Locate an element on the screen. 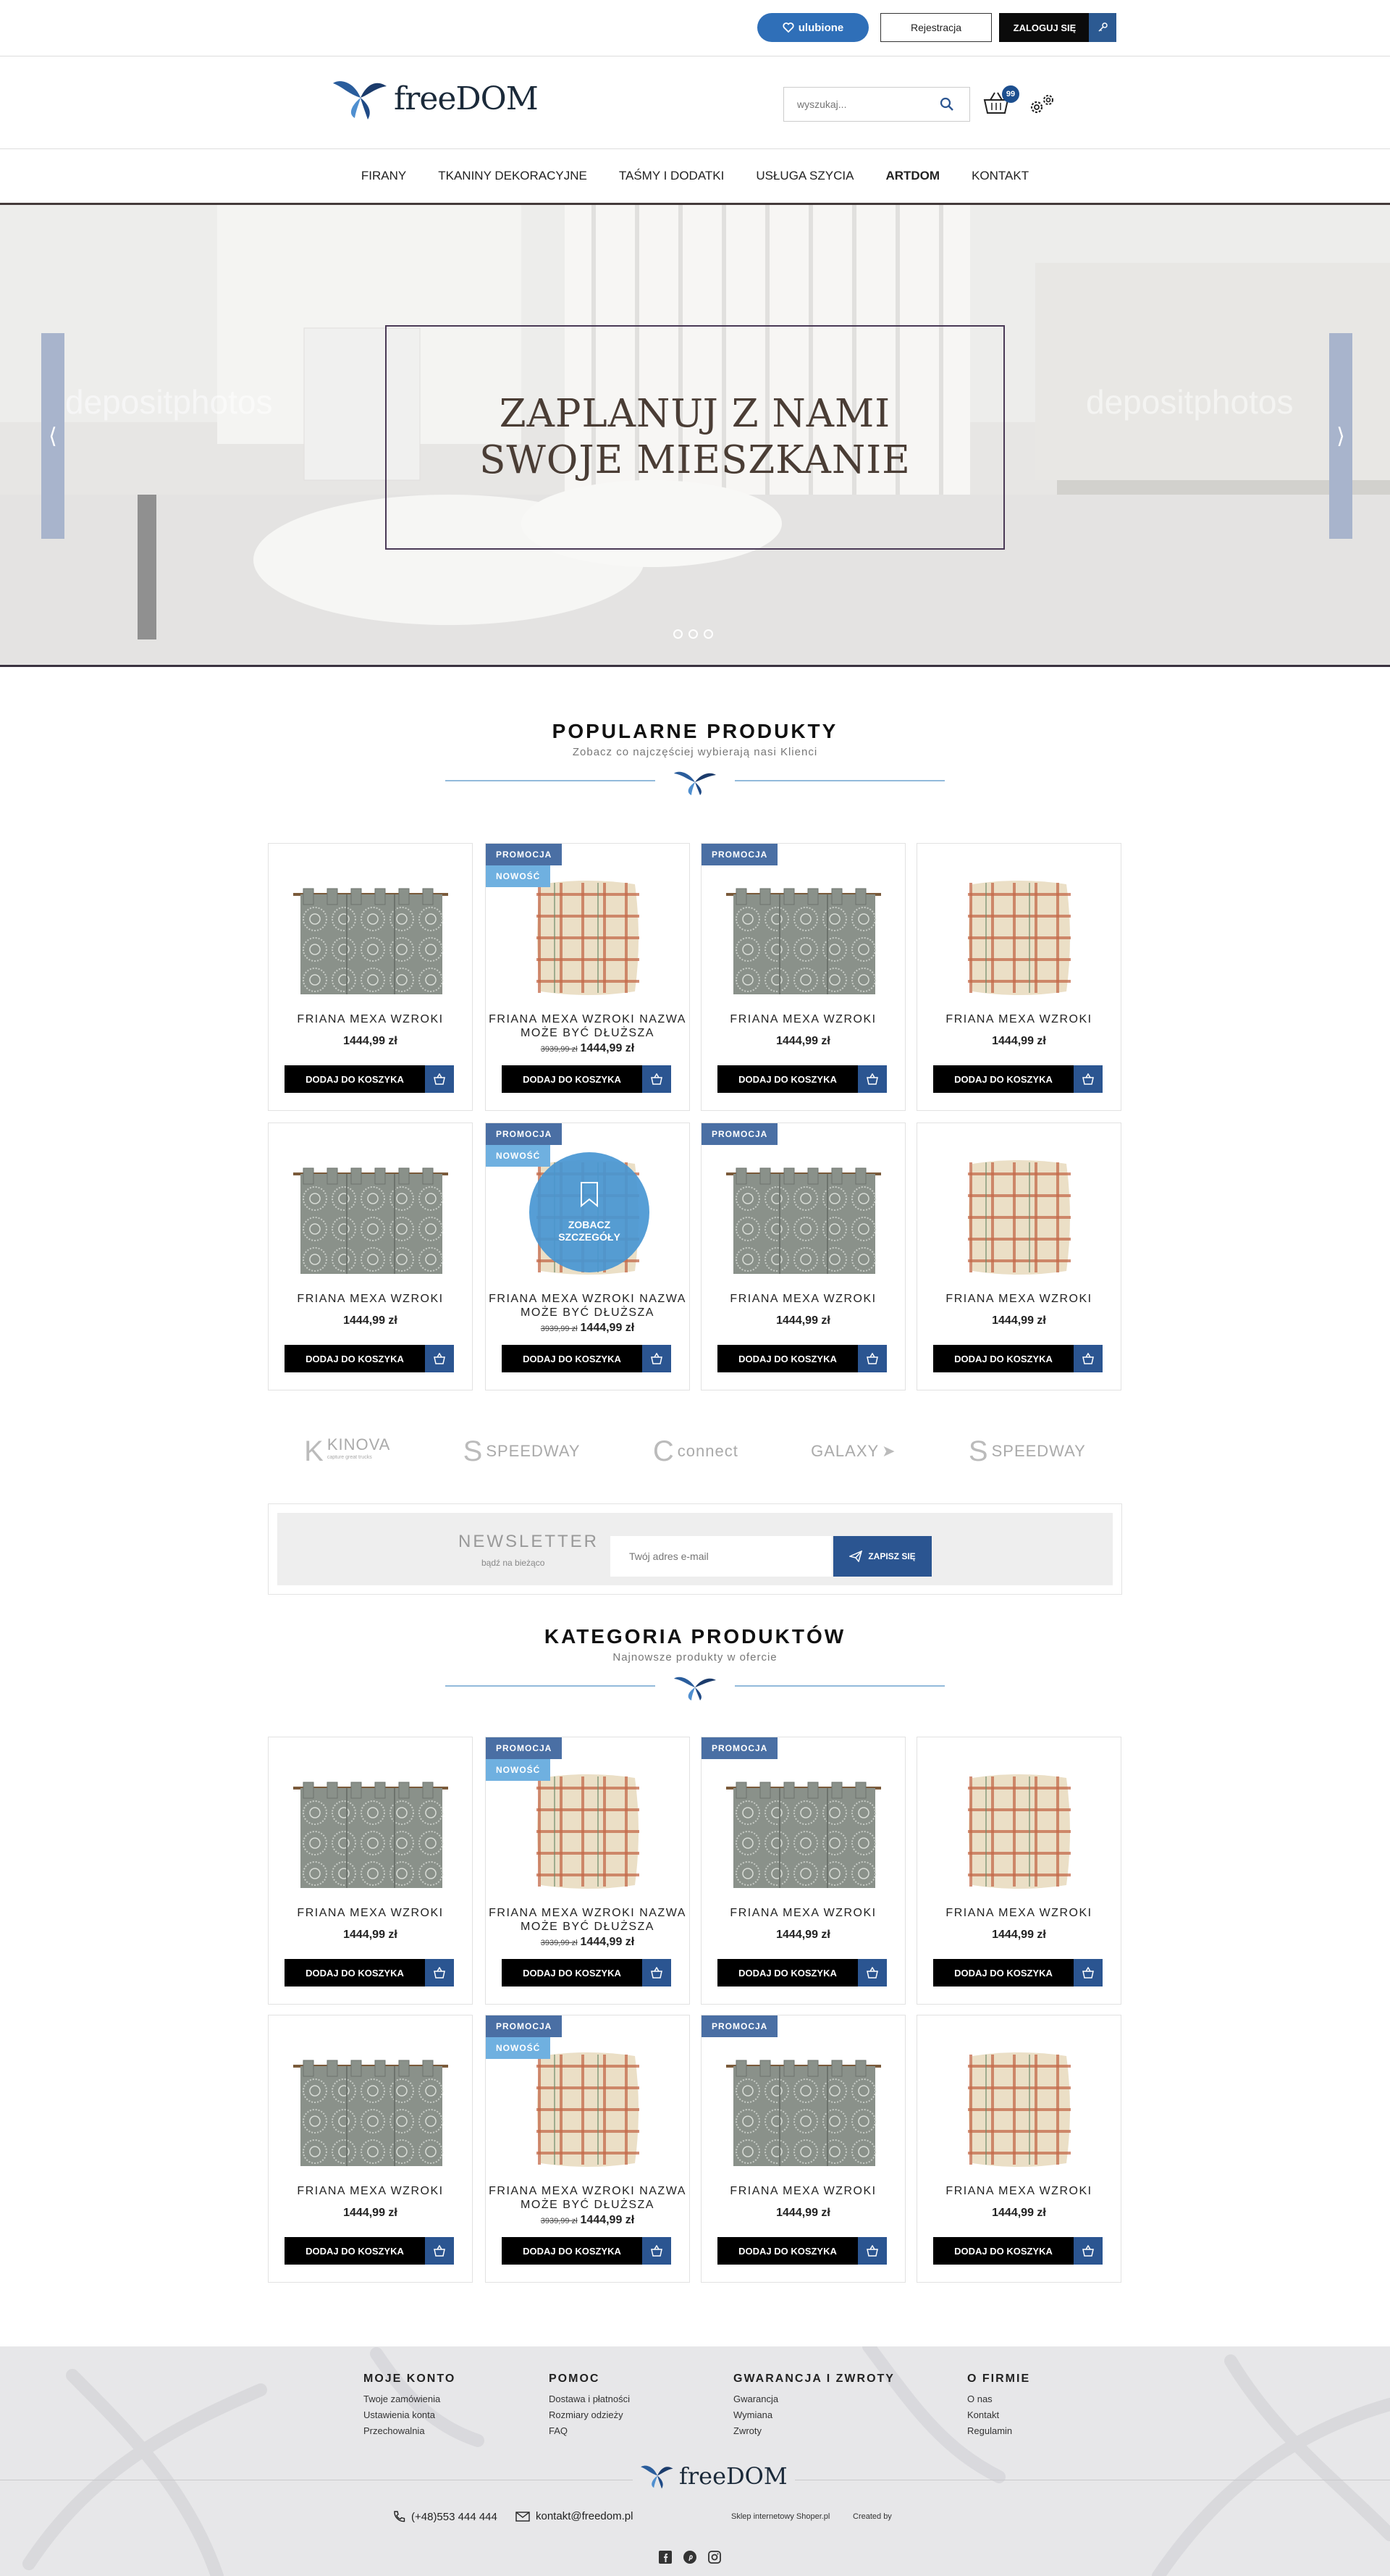  view-details-overlay: ZOBACZ SZCZEGÓŁY is located at coordinates (589, 1212).